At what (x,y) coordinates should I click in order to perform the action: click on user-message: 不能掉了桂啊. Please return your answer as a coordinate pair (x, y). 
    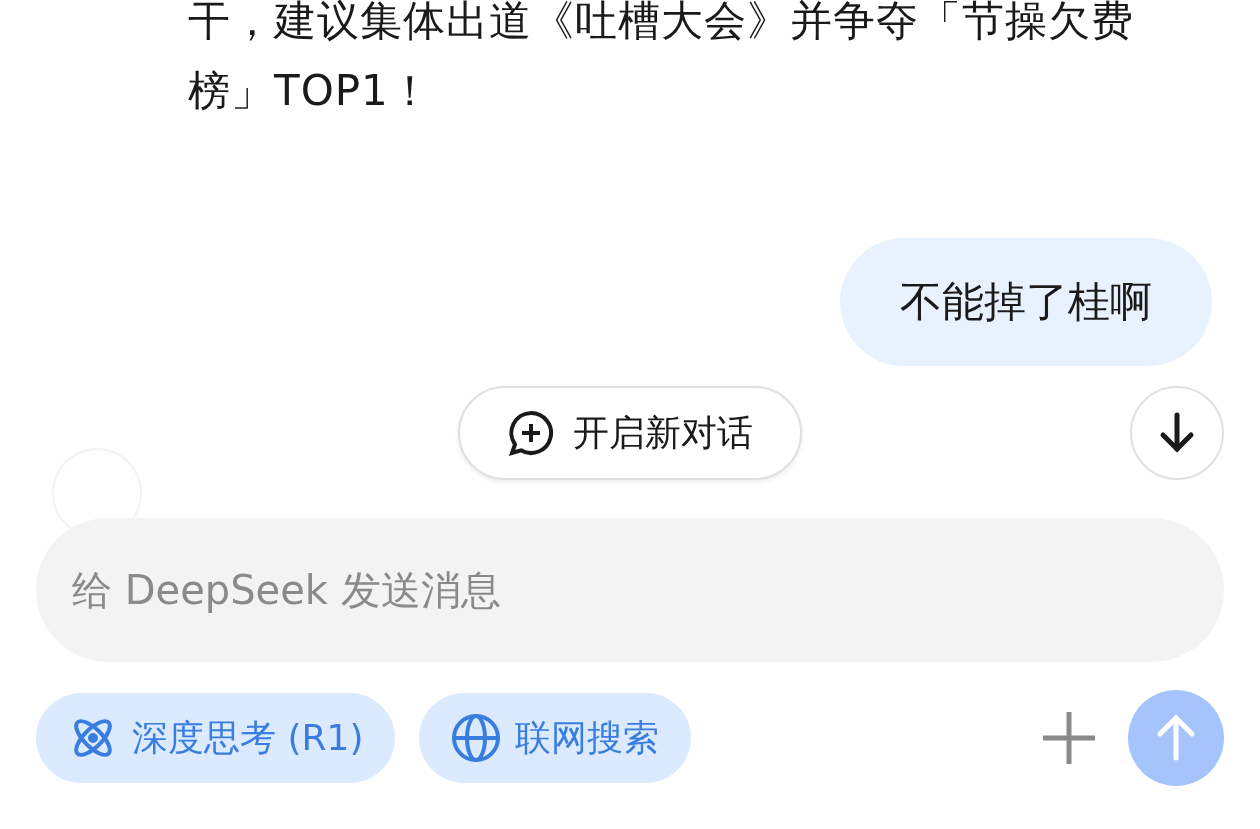
    Looking at the image, I should click on (1026, 302).